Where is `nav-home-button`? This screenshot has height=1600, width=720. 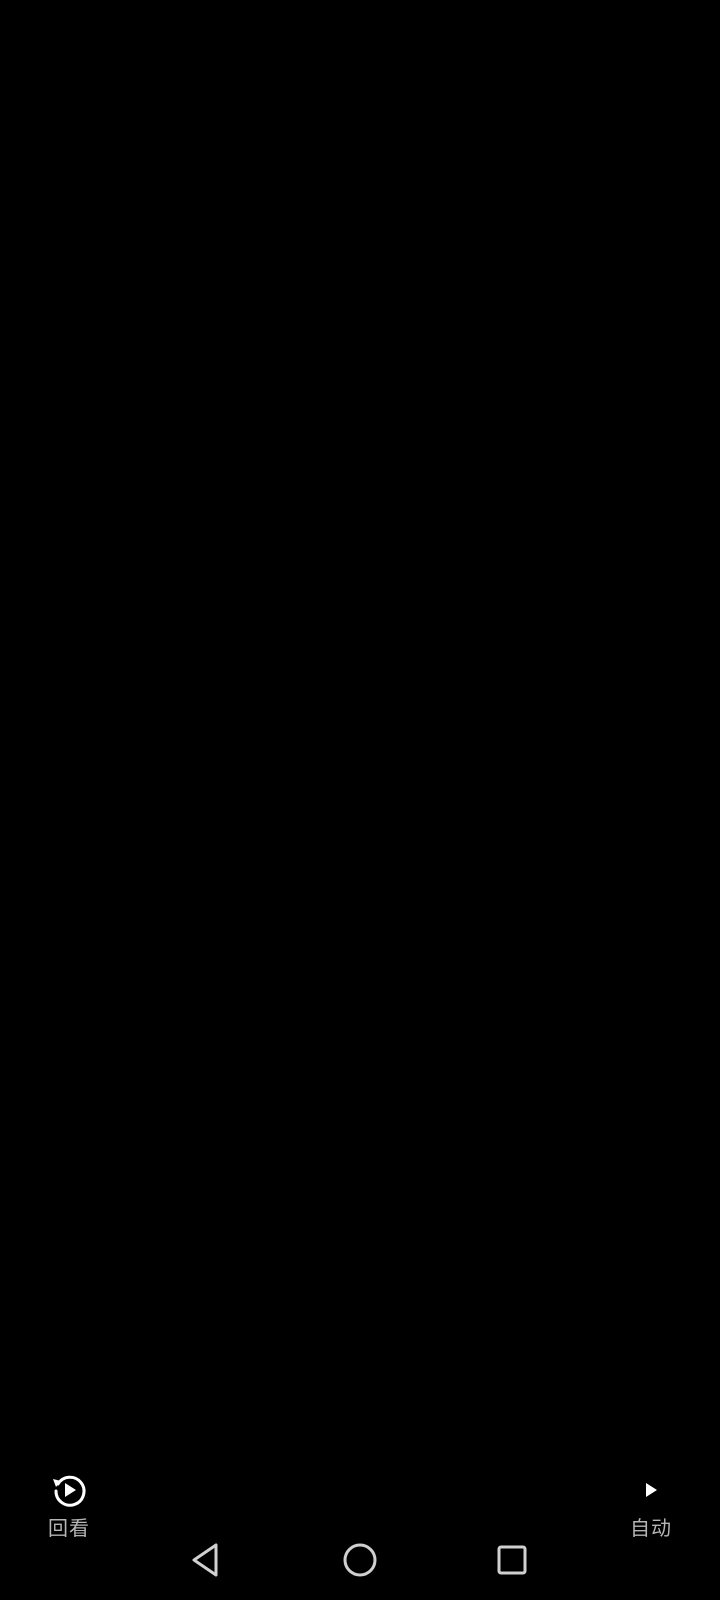 nav-home-button is located at coordinates (360, 1560).